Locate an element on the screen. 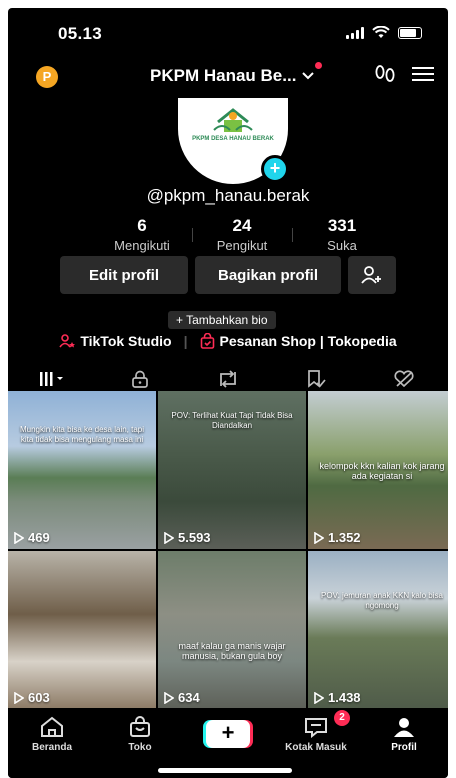 Image resolution: width=456 pixels, height=778 pixels. nav-inbox-label: Kotak Masuk is located at coordinates (316, 747).